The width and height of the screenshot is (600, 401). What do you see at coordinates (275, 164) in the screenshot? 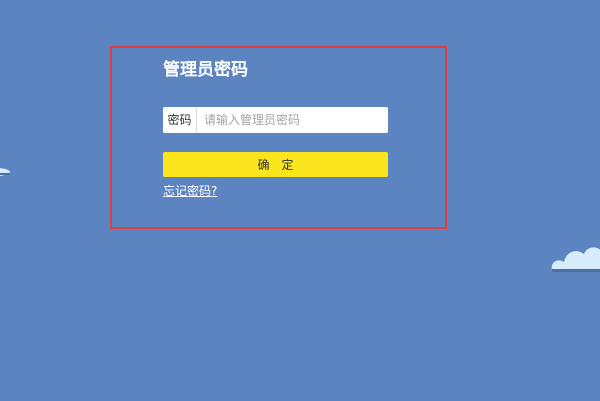
I see `confirm-button: 确 定` at bounding box center [275, 164].